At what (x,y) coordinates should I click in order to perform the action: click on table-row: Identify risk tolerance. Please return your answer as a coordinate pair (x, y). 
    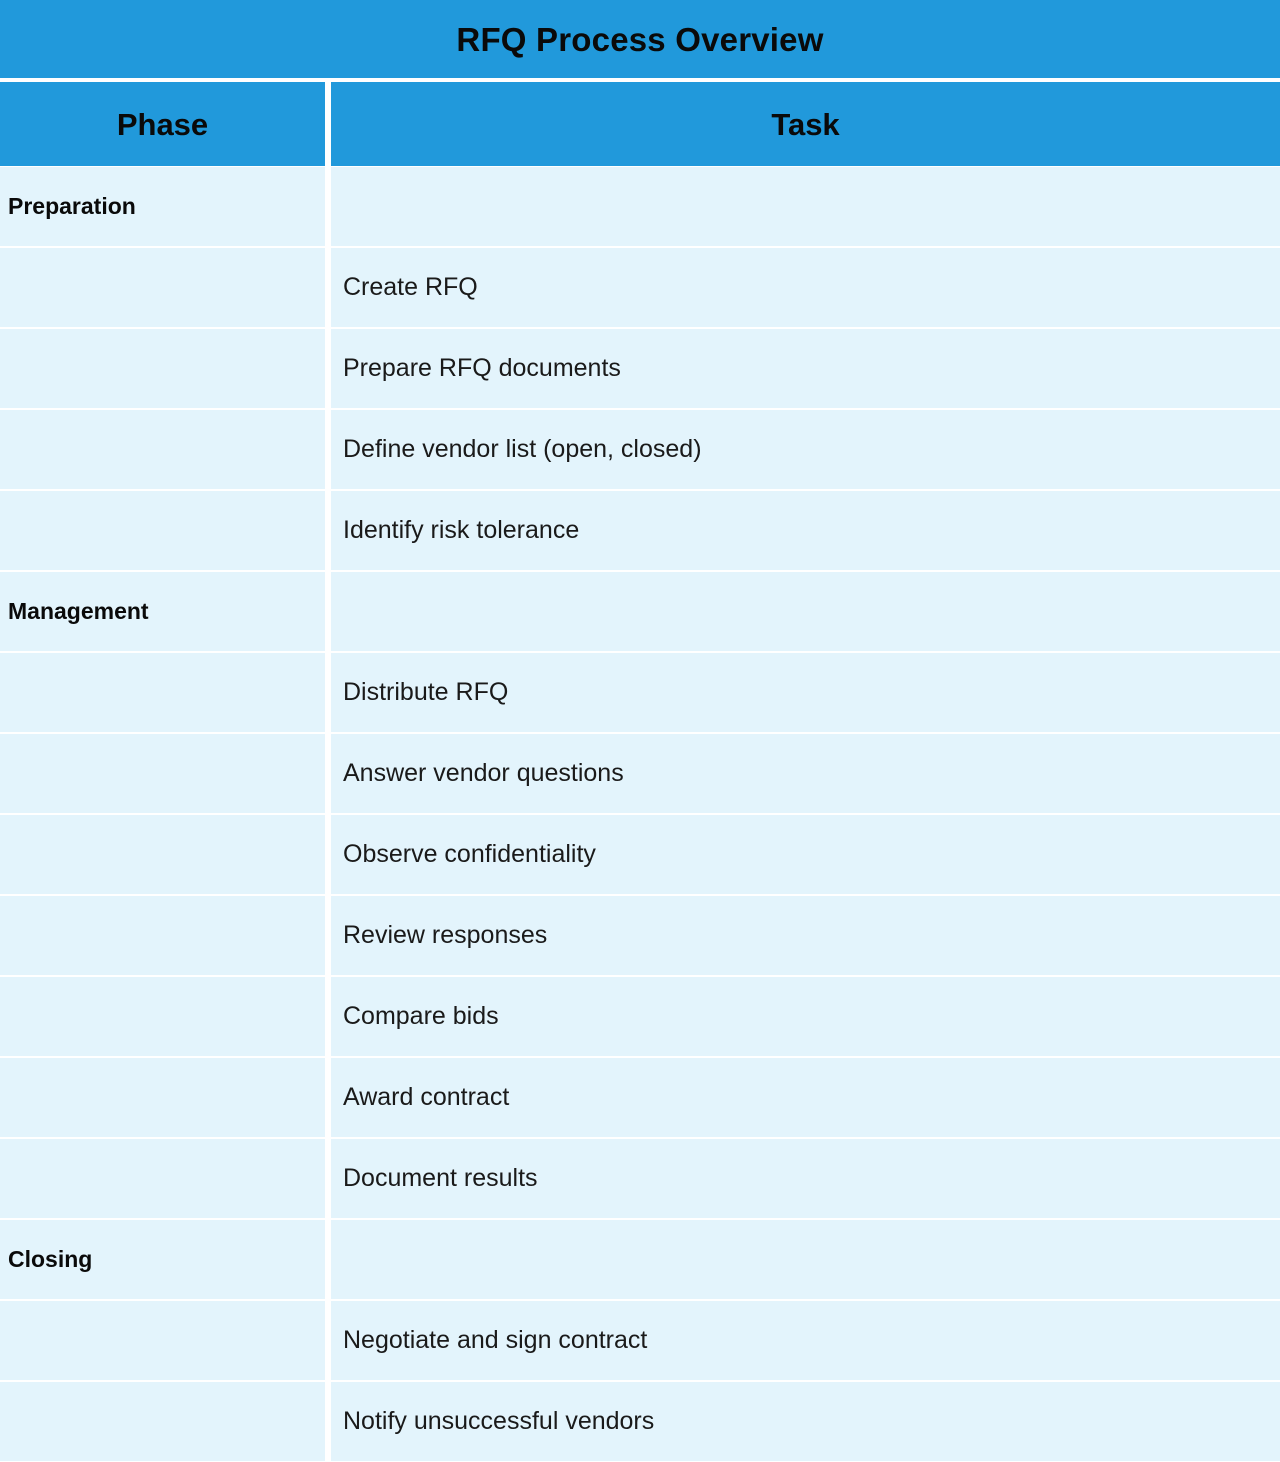
    Looking at the image, I should click on (640, 530).